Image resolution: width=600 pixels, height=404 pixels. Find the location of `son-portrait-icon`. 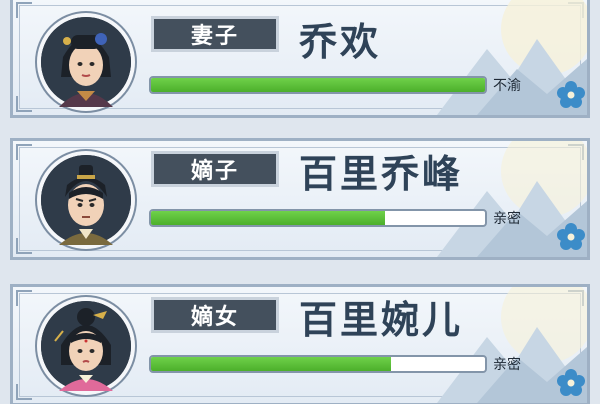

son-portrait-icon is located at coordinates (86, 200).